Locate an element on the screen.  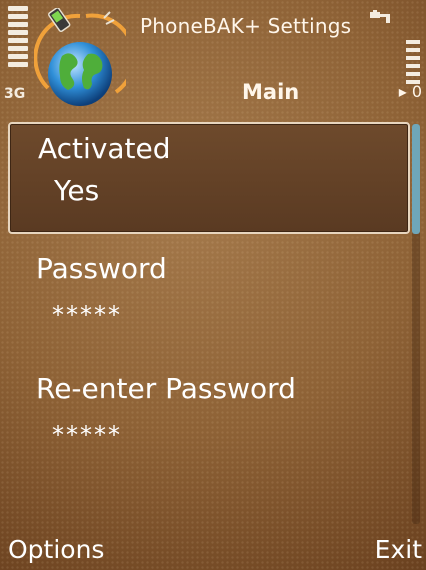
scrollbar is located at coordinates (416, 324).